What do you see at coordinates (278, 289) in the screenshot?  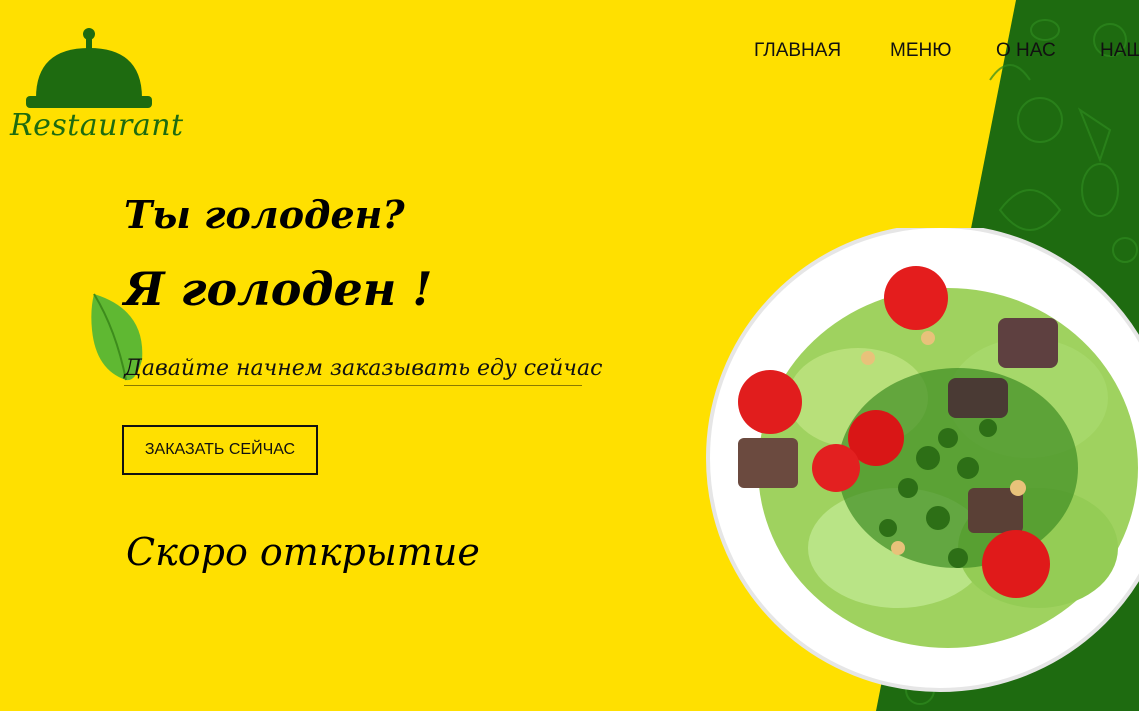 I see `hero-heading-answer: Я голоден !` at bounding box center [278, 289].